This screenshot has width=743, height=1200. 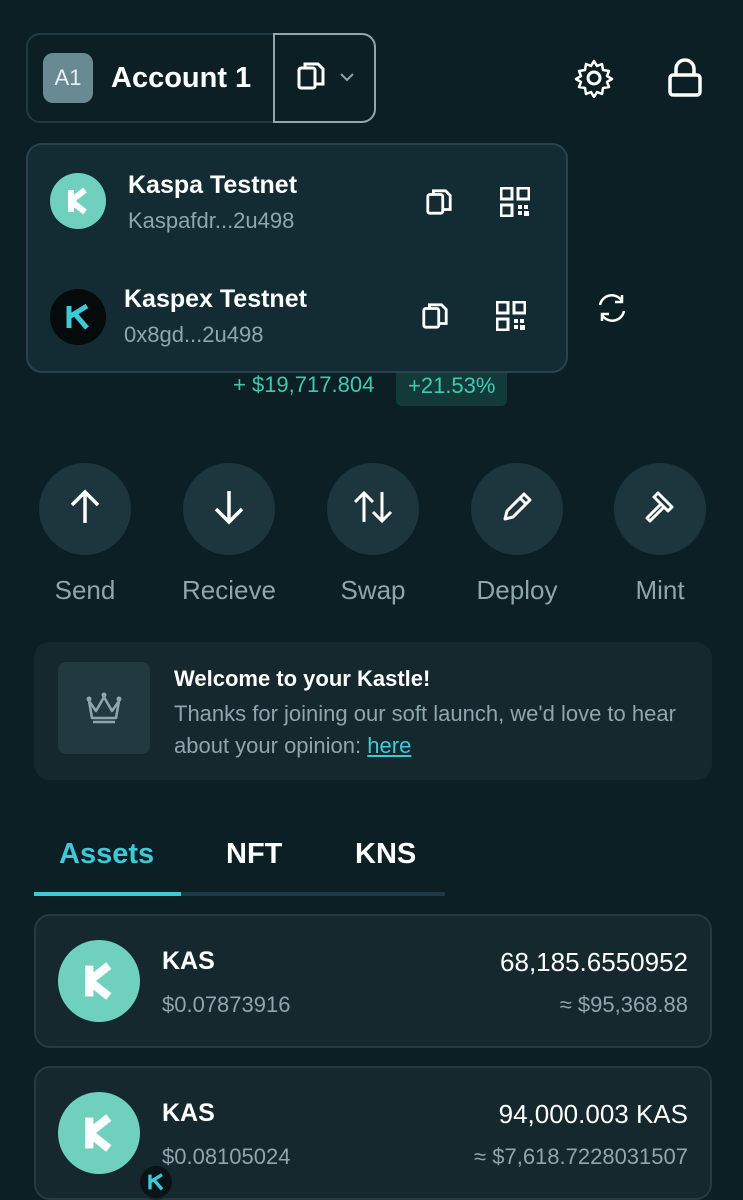 What do you see at coordinates (226, 1004) in the screenshot?
I see `asset-price: $0.07873916` at bounding box center [226, 1004].